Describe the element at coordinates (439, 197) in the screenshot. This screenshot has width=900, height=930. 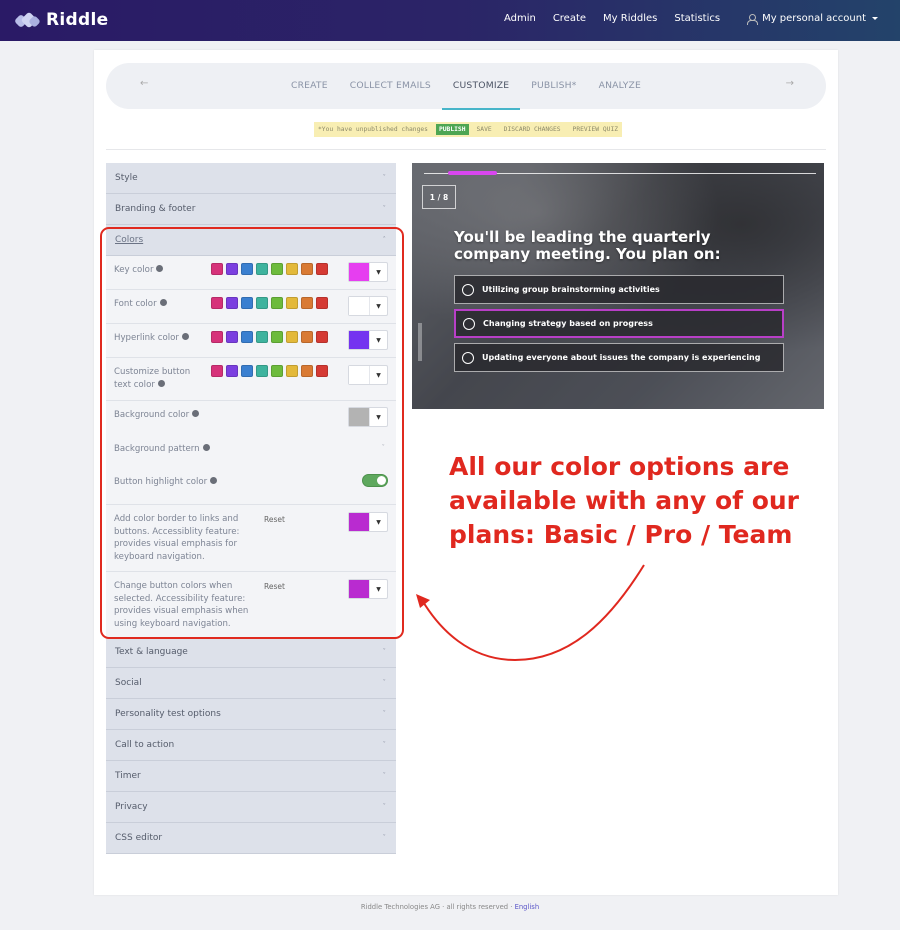
I see `question-counter: 1 / 8` at that location.